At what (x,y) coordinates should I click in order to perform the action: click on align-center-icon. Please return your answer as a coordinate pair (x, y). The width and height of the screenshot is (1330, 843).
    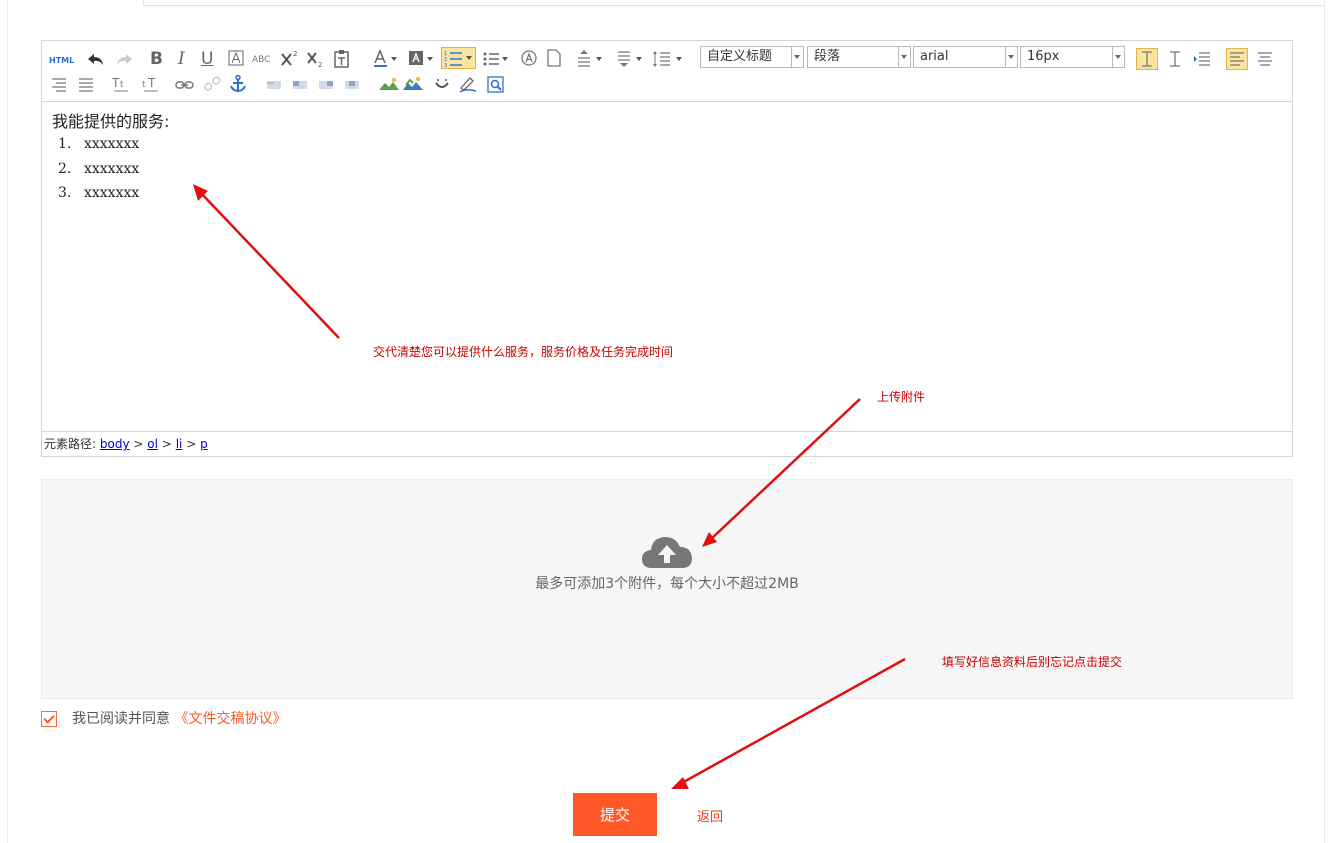
    Looking at the image, I should click on (1265, 58).